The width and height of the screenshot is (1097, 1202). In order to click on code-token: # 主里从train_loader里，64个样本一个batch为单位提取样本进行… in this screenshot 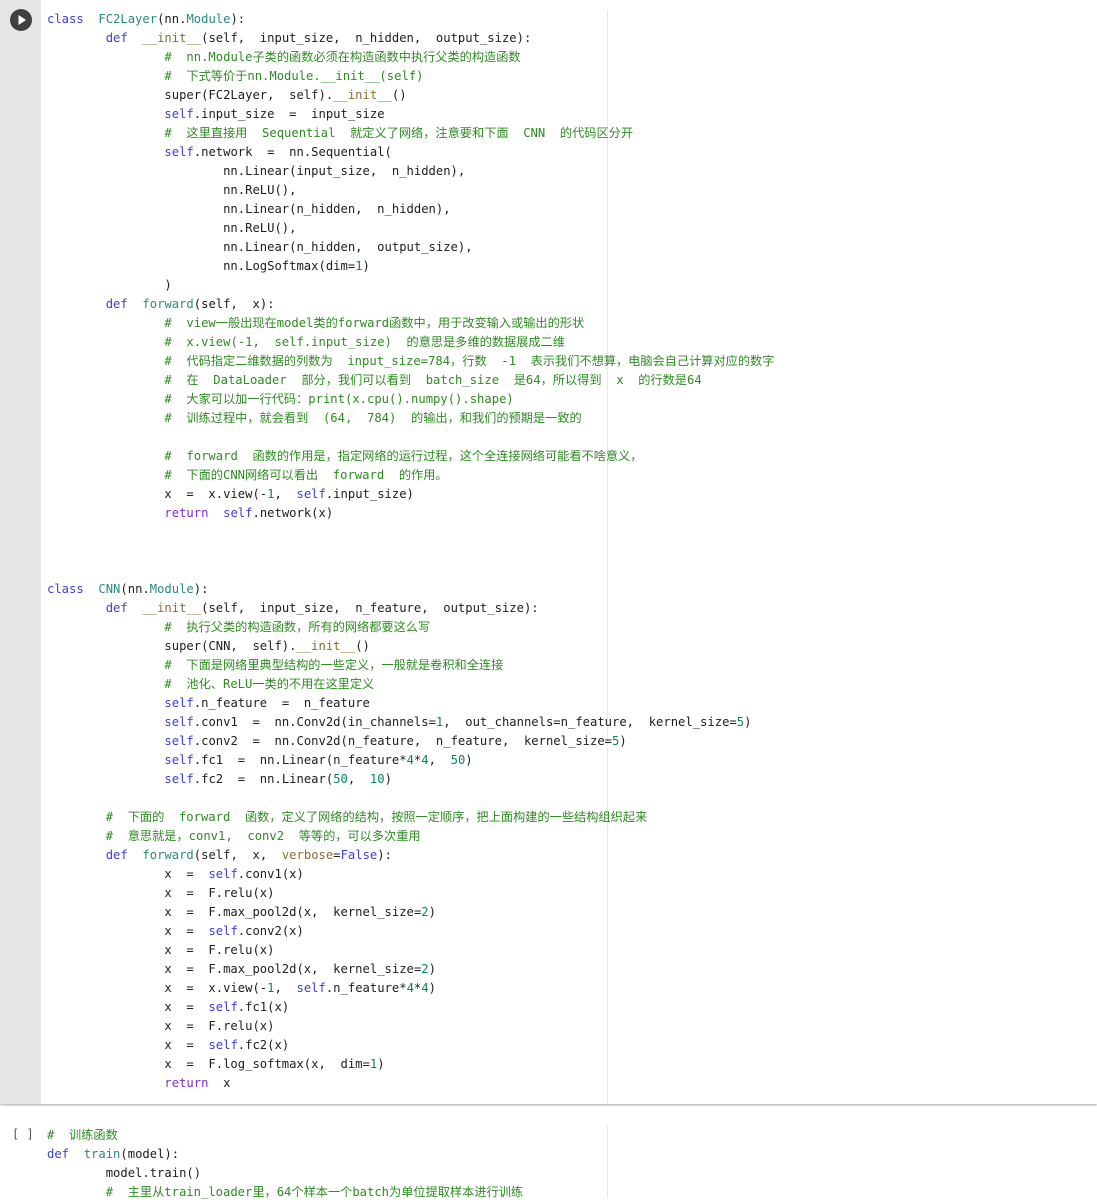, I will do `click(314, 1192)`.